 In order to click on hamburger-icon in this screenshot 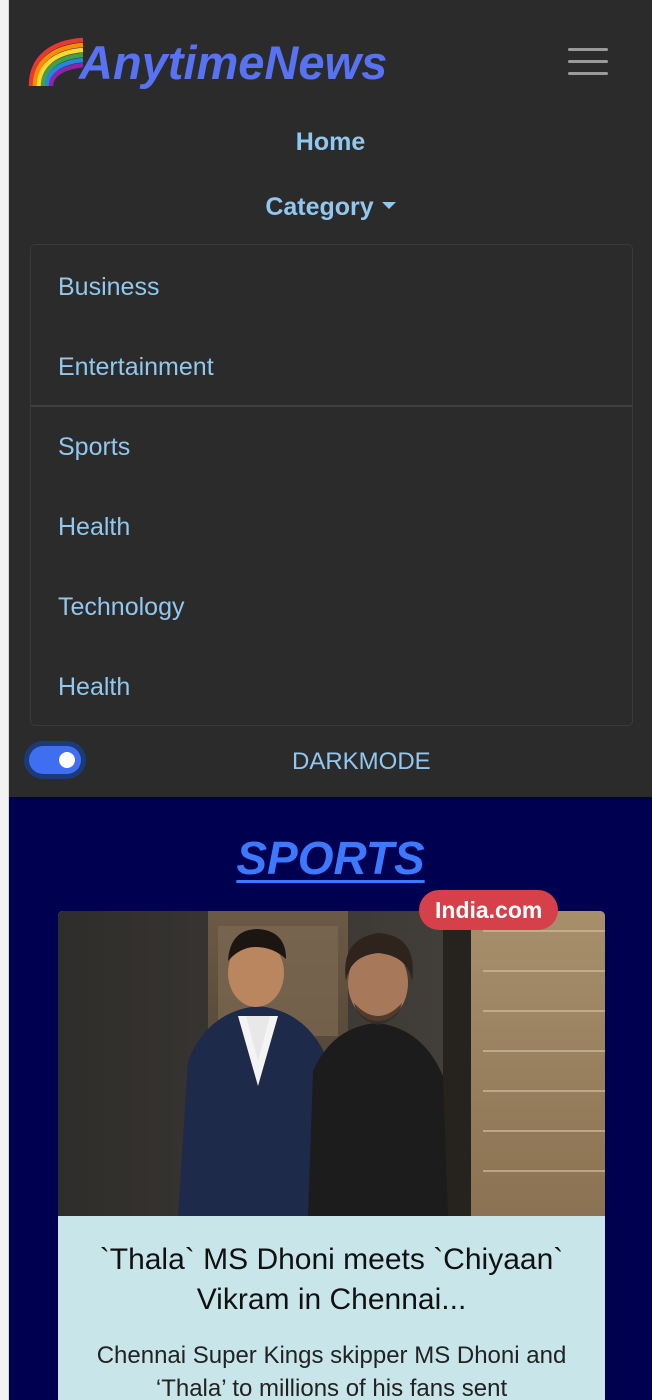, I will do `click(588, 61)`.